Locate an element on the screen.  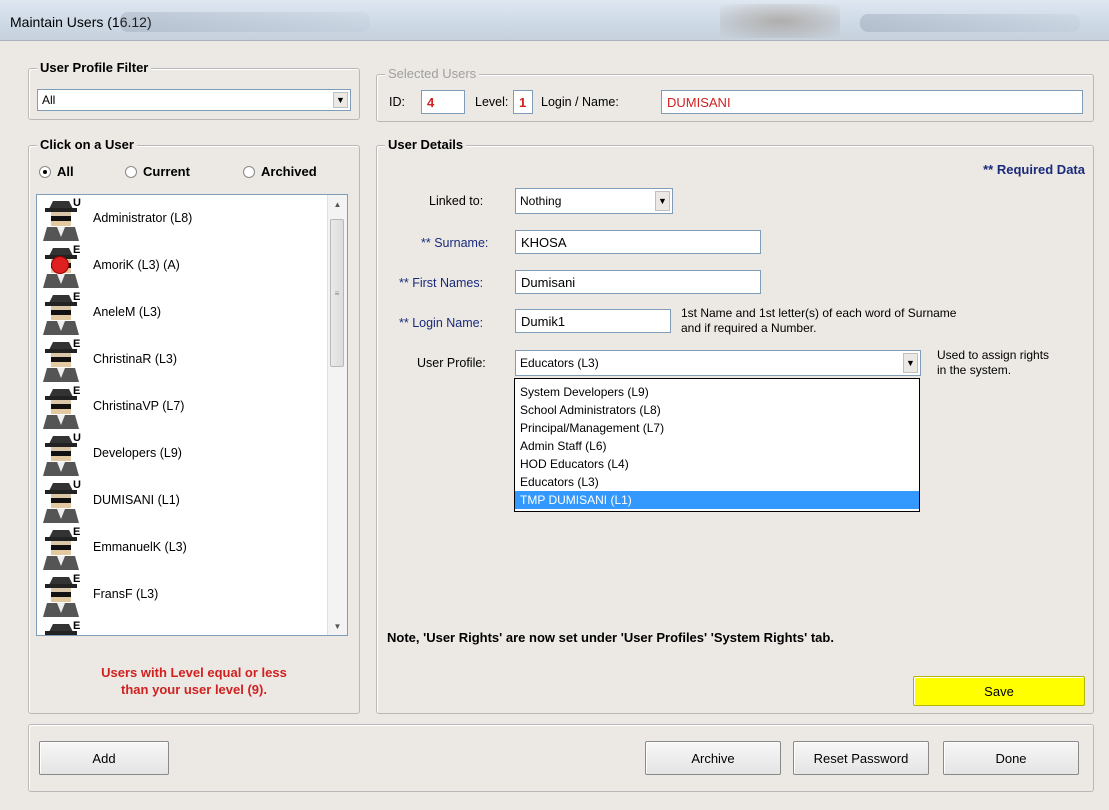
user-level-note-line2: than your user level (9). is located at coordinates (194, 689).